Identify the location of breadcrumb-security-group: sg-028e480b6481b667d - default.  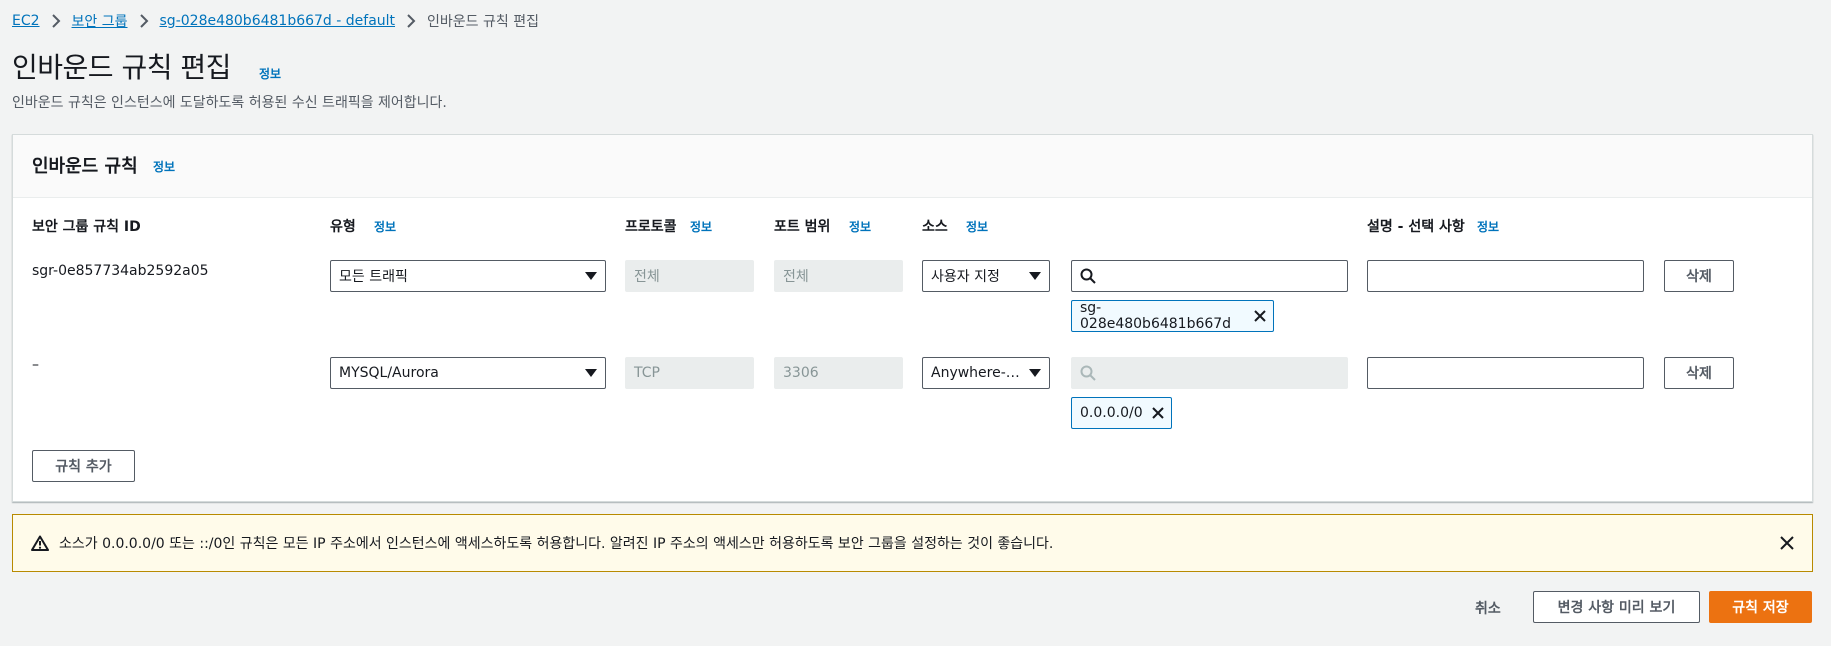
(278, 21).